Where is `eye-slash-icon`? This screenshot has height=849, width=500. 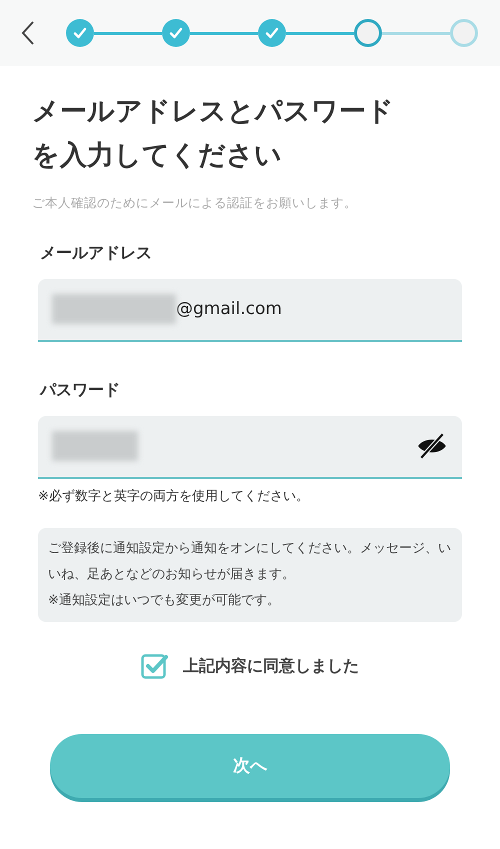 eye-slash-icon is located at coordinates (432, 446).